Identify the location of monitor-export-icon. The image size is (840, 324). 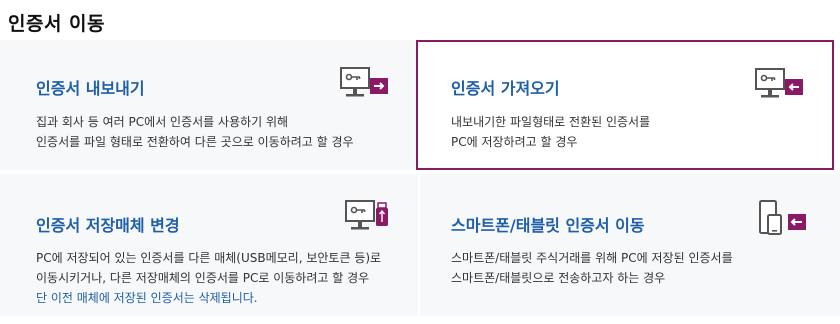
(364, 82).